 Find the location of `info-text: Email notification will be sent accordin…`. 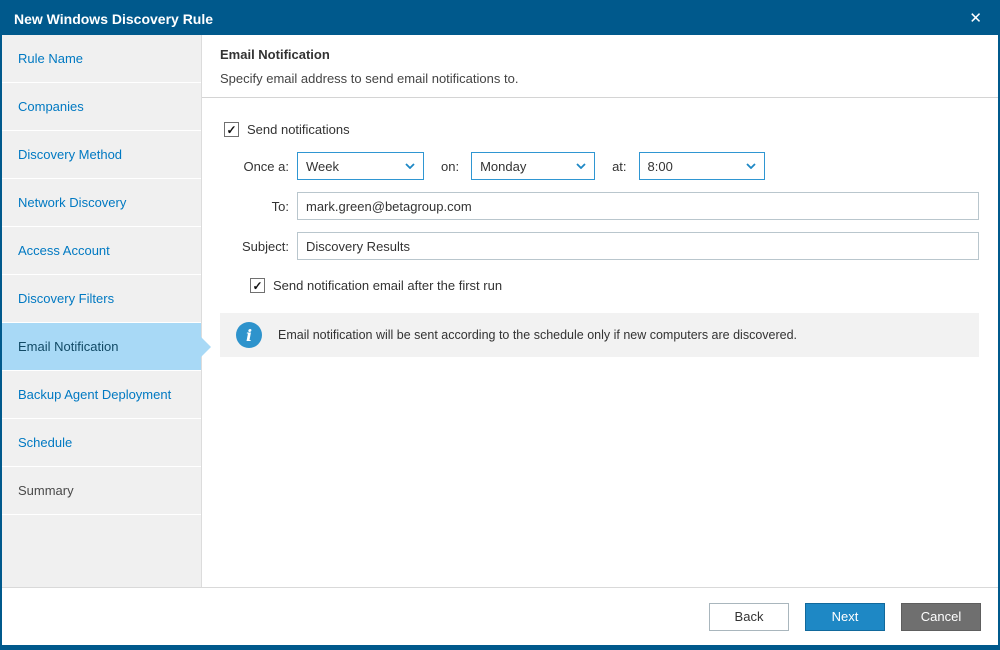

info-text: Email notification will be sent accordin… is located at coordinates (538, 335).